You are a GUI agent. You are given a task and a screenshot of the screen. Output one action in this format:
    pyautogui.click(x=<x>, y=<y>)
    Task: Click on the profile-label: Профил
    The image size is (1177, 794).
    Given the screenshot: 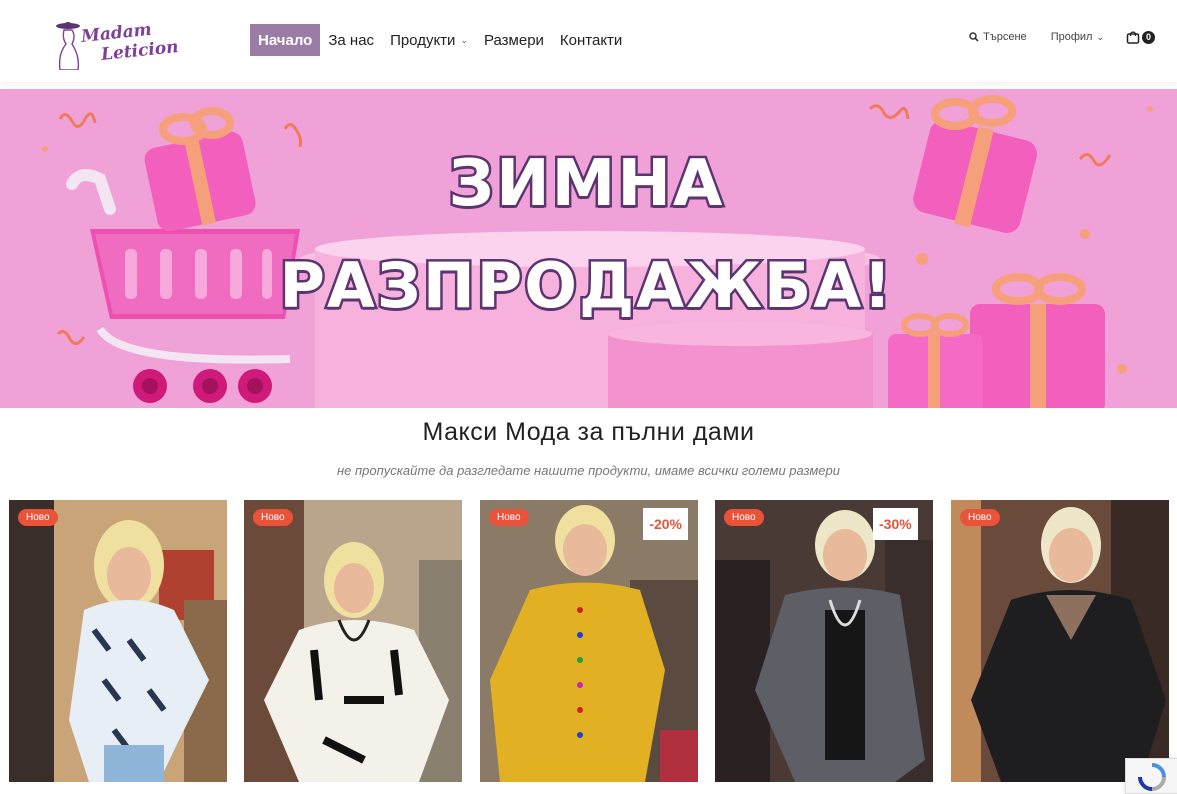 What is the action you would take?
    pyautogui.click(x=1071, y=37)
    